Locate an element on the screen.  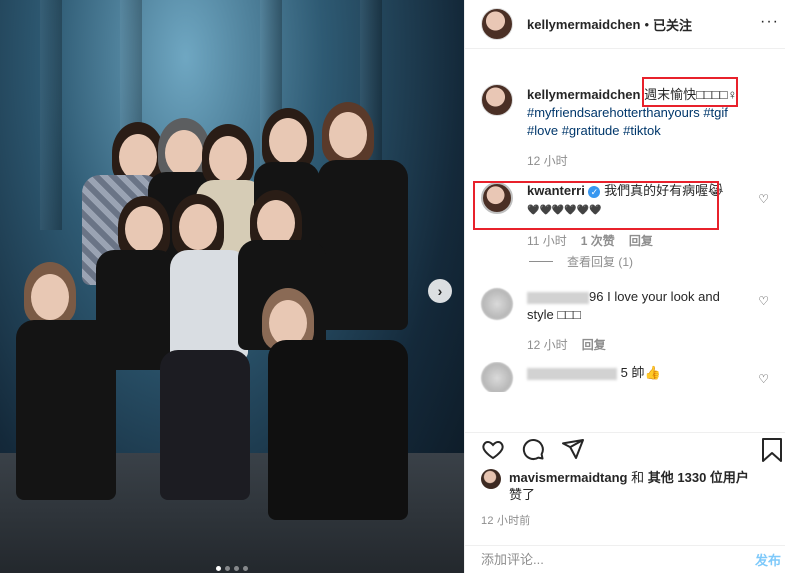
add-comment-bar: 发布 is located at coordinates (625, 559).